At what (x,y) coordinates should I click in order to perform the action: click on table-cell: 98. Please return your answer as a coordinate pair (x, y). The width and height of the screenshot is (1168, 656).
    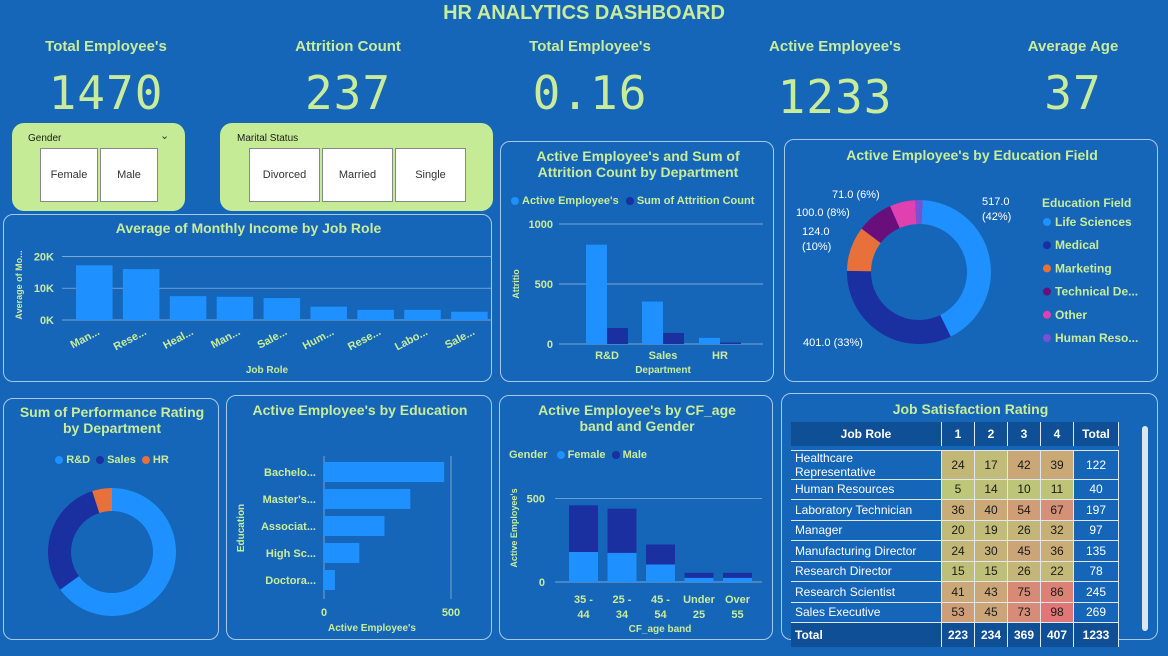
    Looking at the image, I should click on (1057, 612).